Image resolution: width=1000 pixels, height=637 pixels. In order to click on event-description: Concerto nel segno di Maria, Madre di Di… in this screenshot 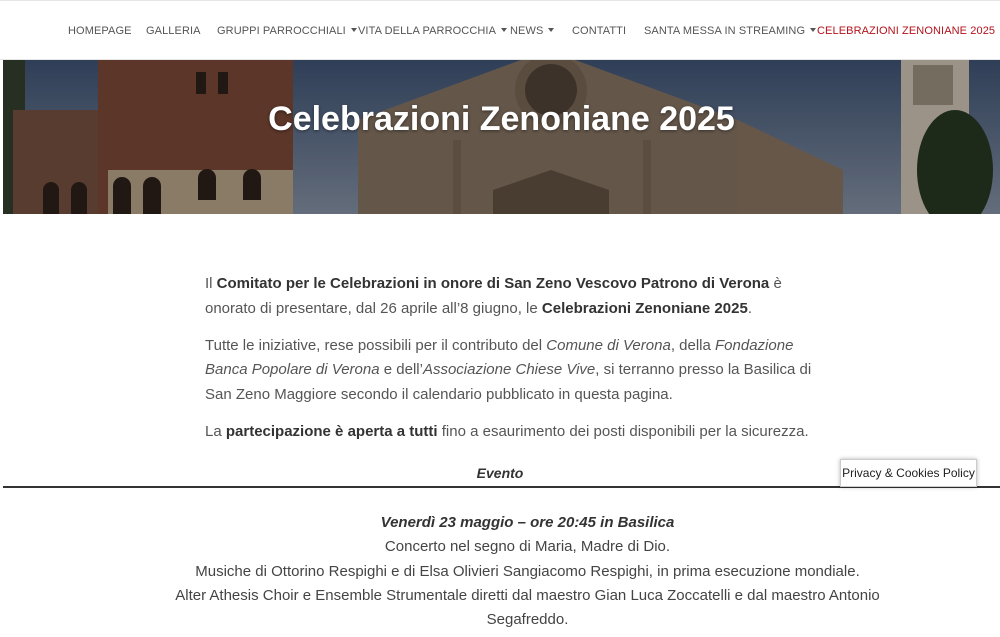, I will do `click(527, 547)`.